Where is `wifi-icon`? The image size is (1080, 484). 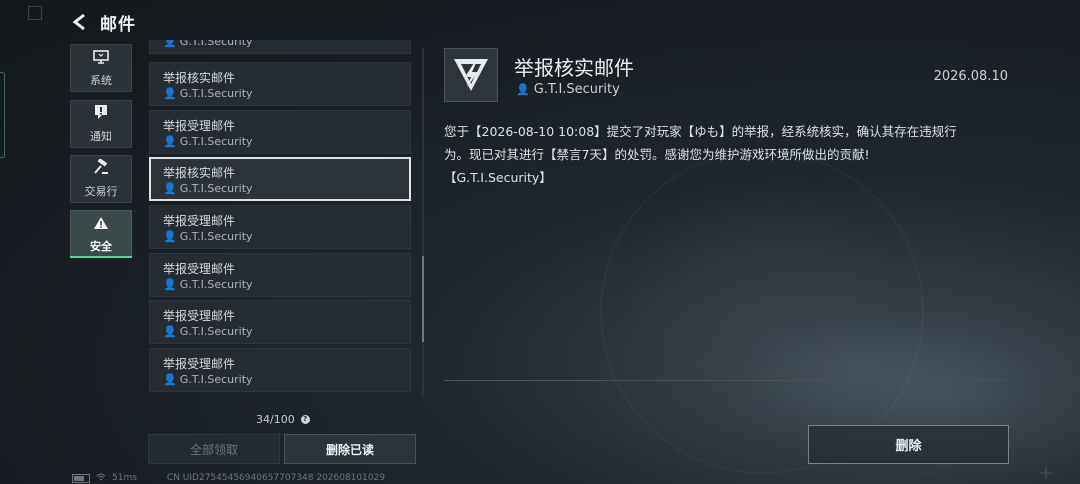 wifi-icon is located at coordinates (101, 478).